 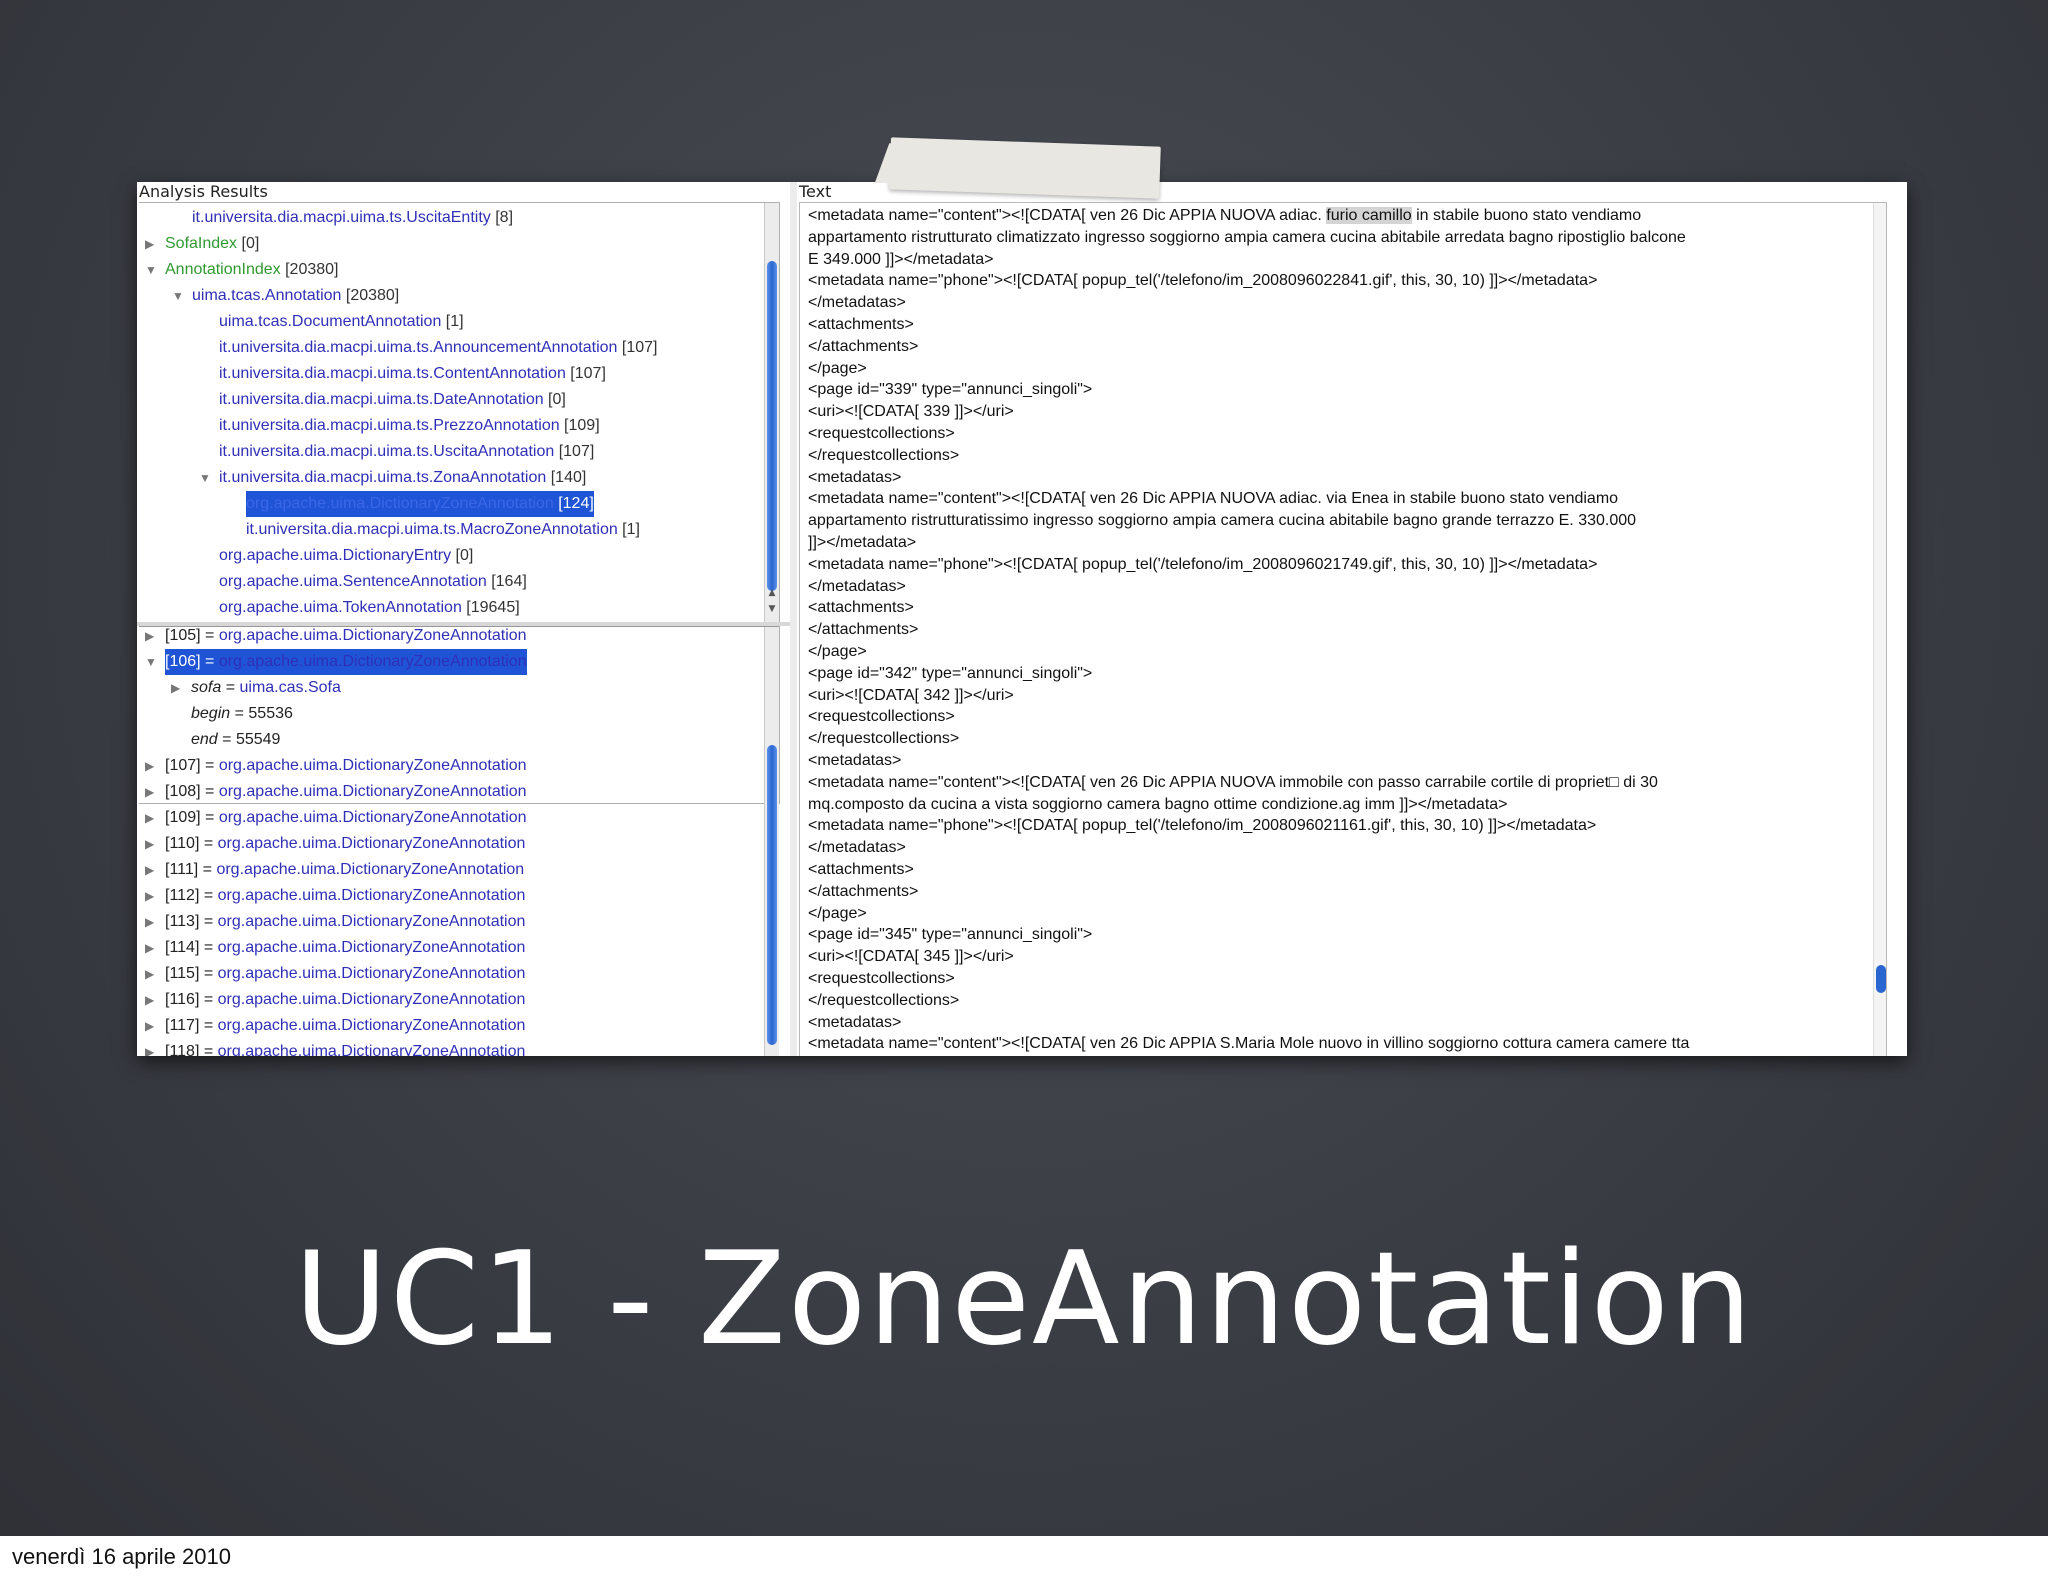 What do you see at coordinates (837, 652) in the screenshot?
I see `text-line: </page>` at bounding box center [837, 652].